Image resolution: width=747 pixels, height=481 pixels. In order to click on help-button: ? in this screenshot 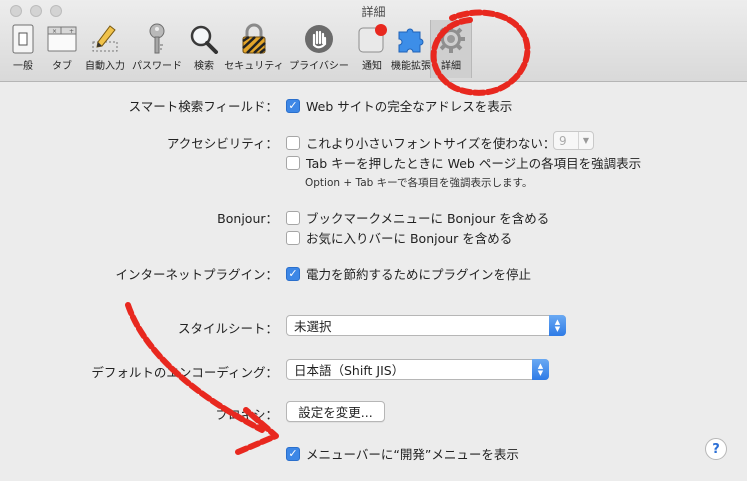, I will do `click(716, 449)`.